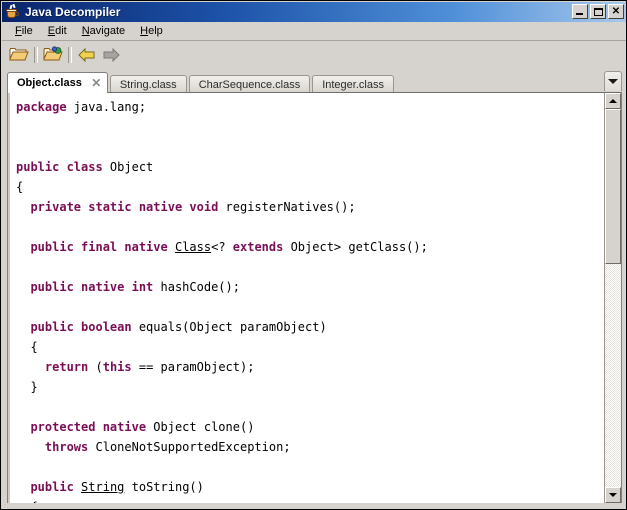 This screenshot has width=627, height=510. Describe the element at coordinates (66, 447) in the screenshot. I see `code-token-kw: throws` at that location.